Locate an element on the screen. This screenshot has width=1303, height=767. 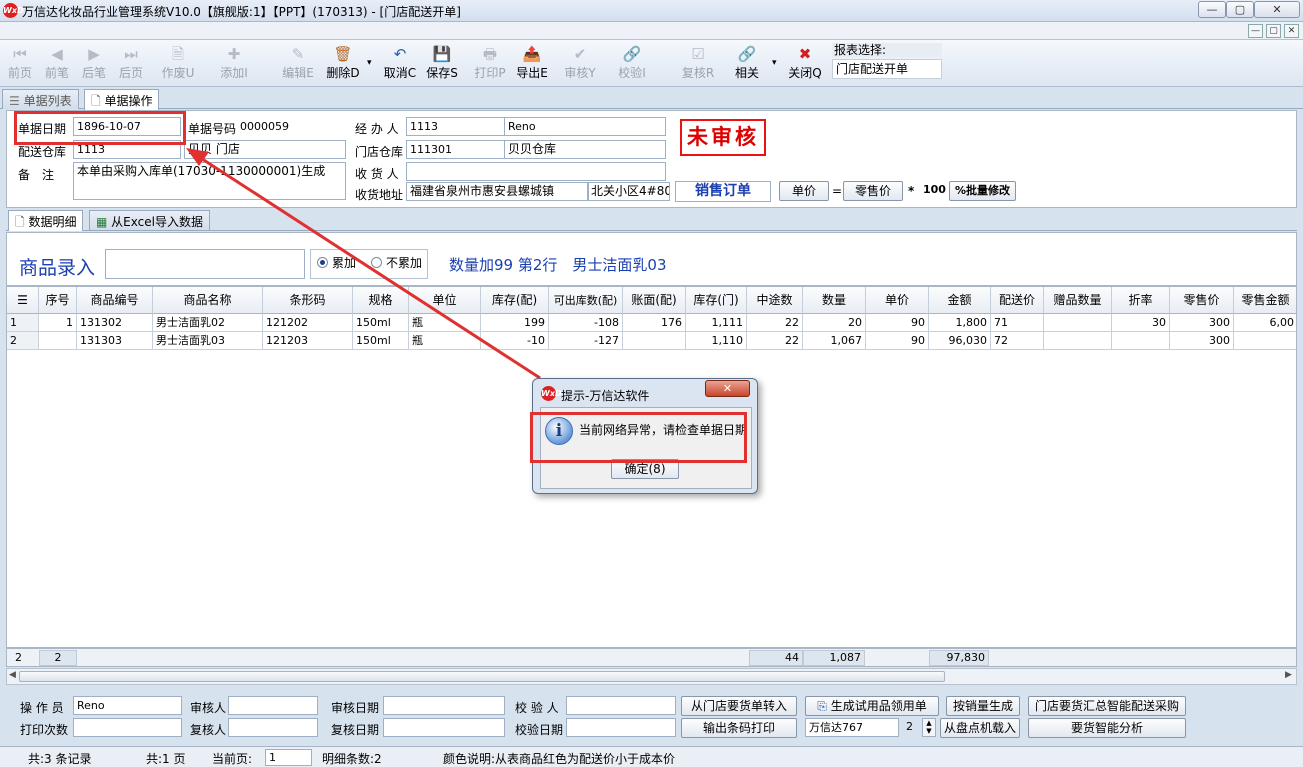
dialog-logo-icon: WxD is located at coordinates (551, 393).